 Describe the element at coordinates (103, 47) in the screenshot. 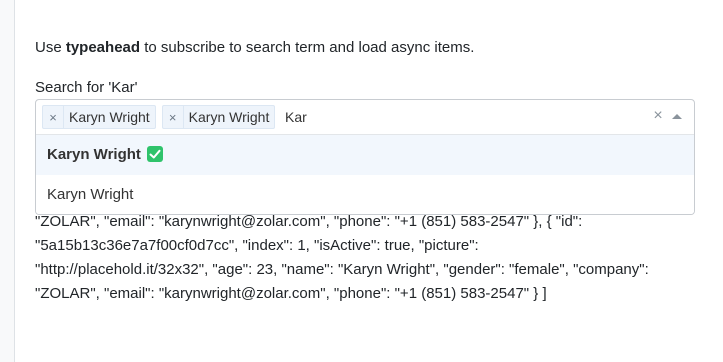

I see `intro-keyword: typeahead` at that location.